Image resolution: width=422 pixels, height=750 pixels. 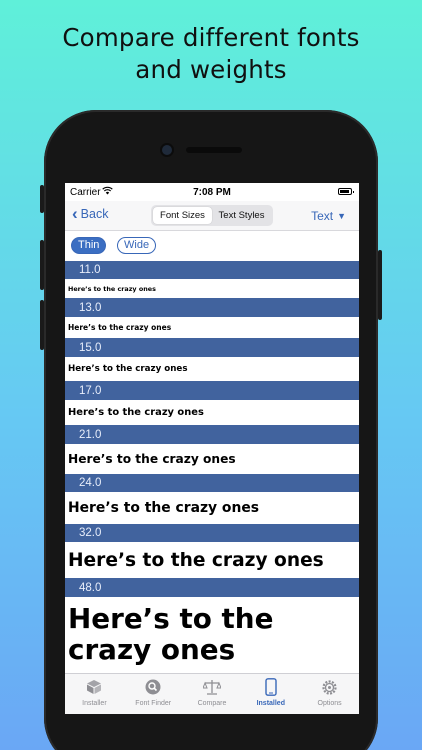 I want to click on phone-icon, so click(x=271, y=687).